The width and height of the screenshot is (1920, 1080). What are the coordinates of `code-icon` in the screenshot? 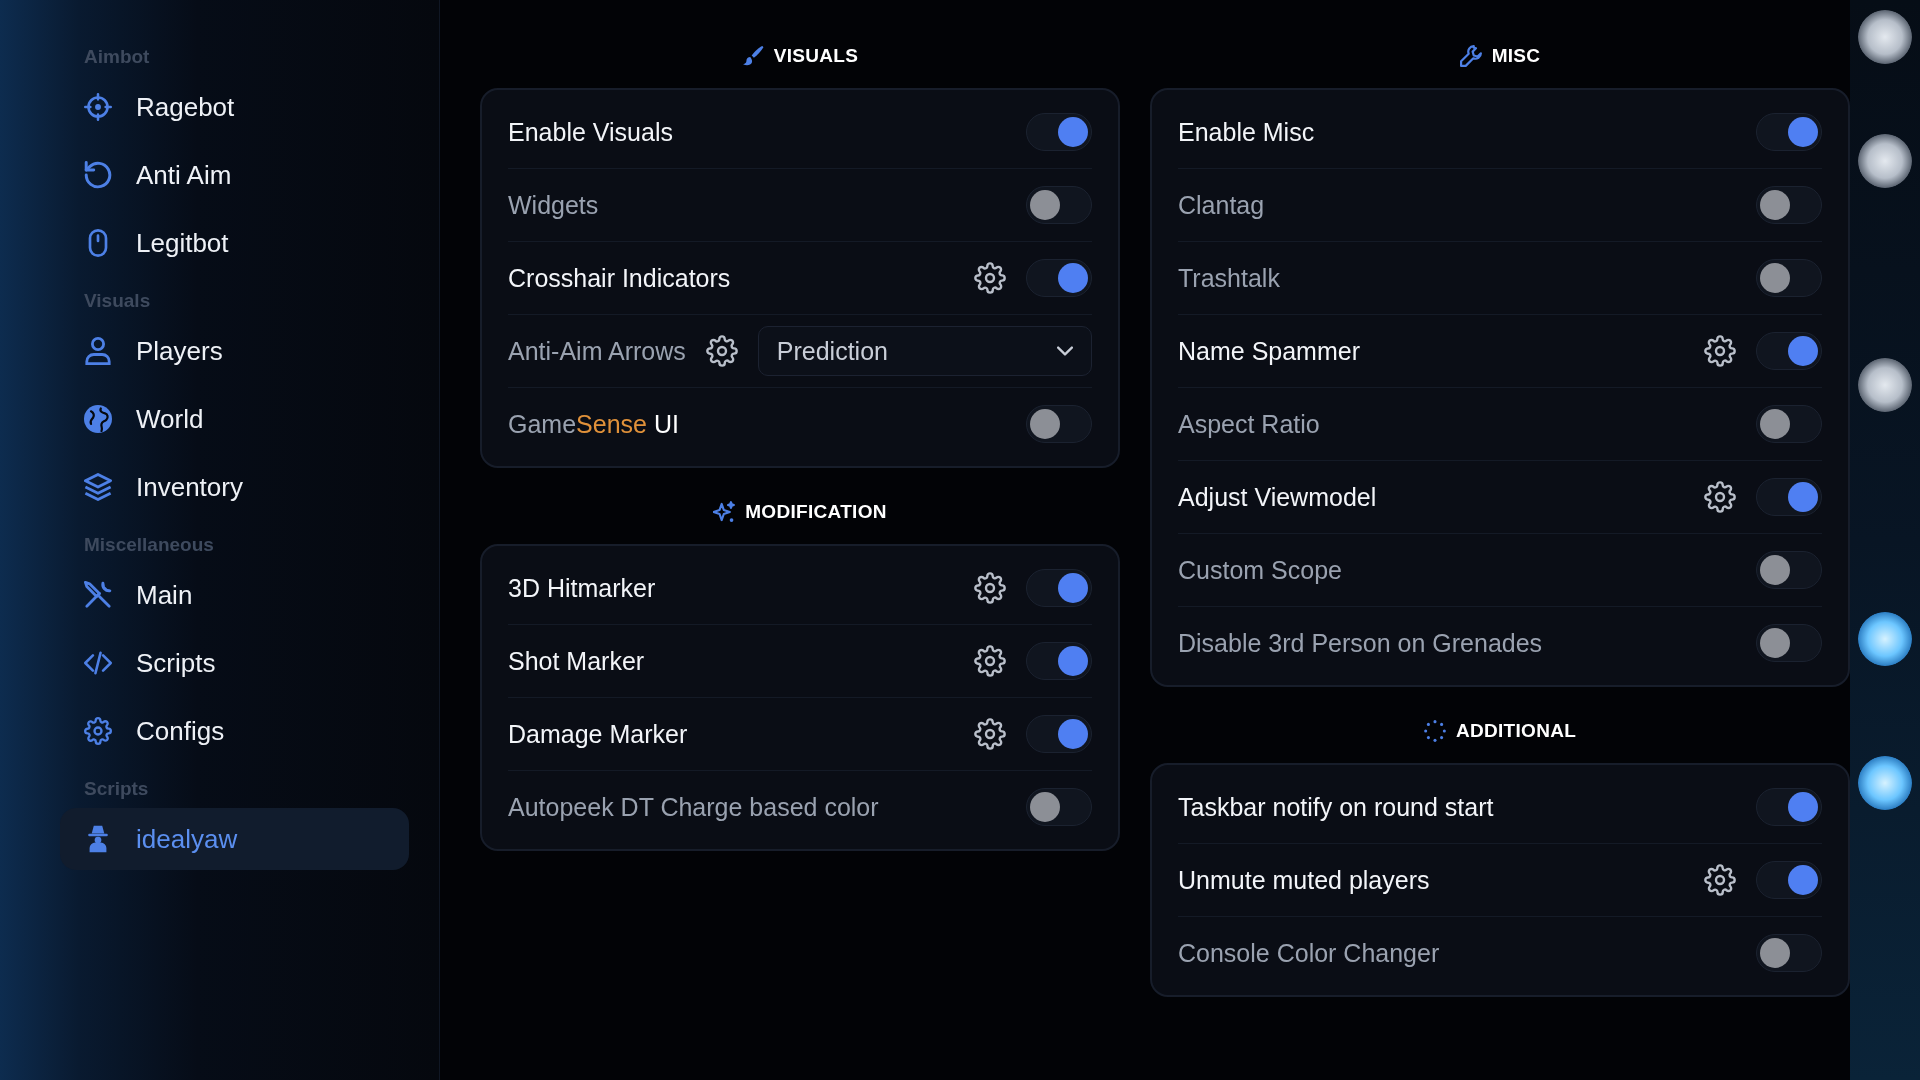 It's located at (98, 663).